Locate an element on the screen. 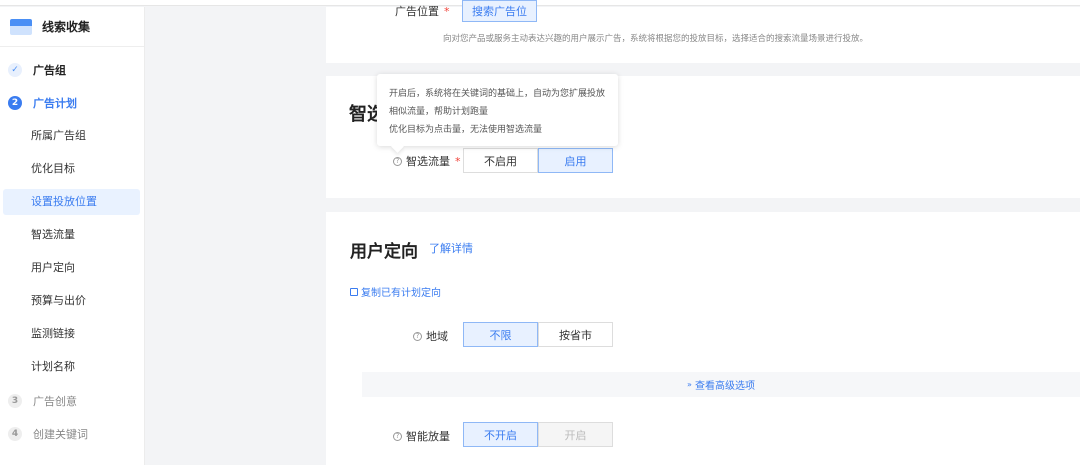 The width and height of the screenshot is (1080, 465). smart-expand-label: ? 智能放量 is located at coordinates (421, 436).